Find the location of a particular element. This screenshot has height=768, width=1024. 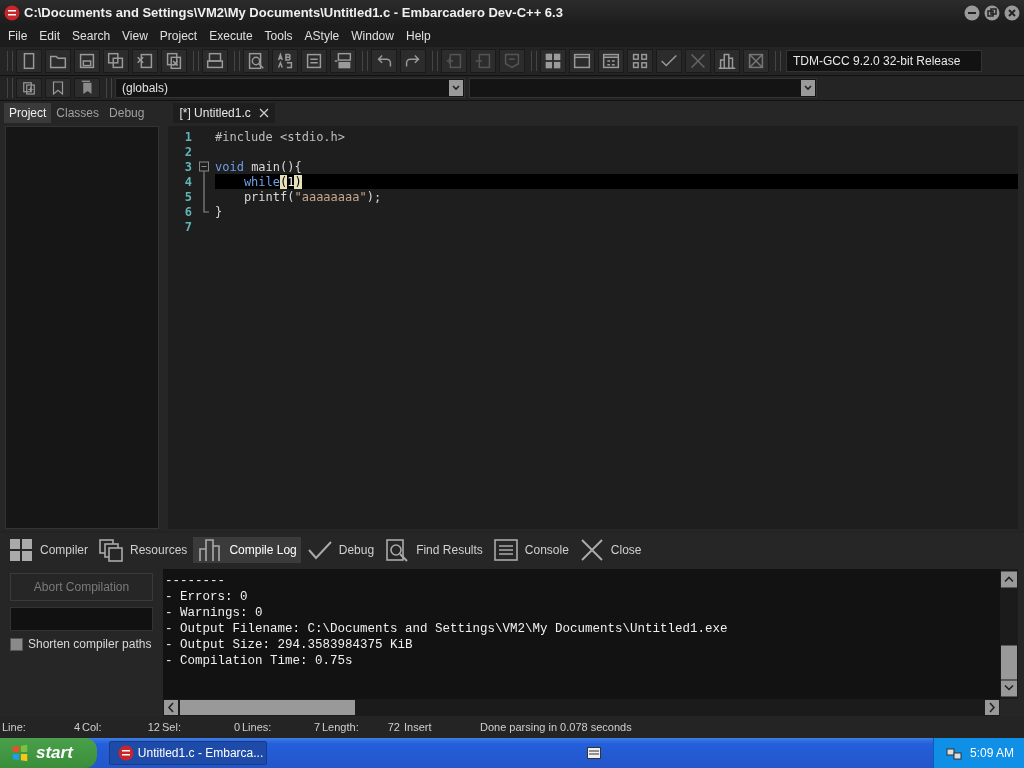

close-file-icon is located at coordinates (145, 61).